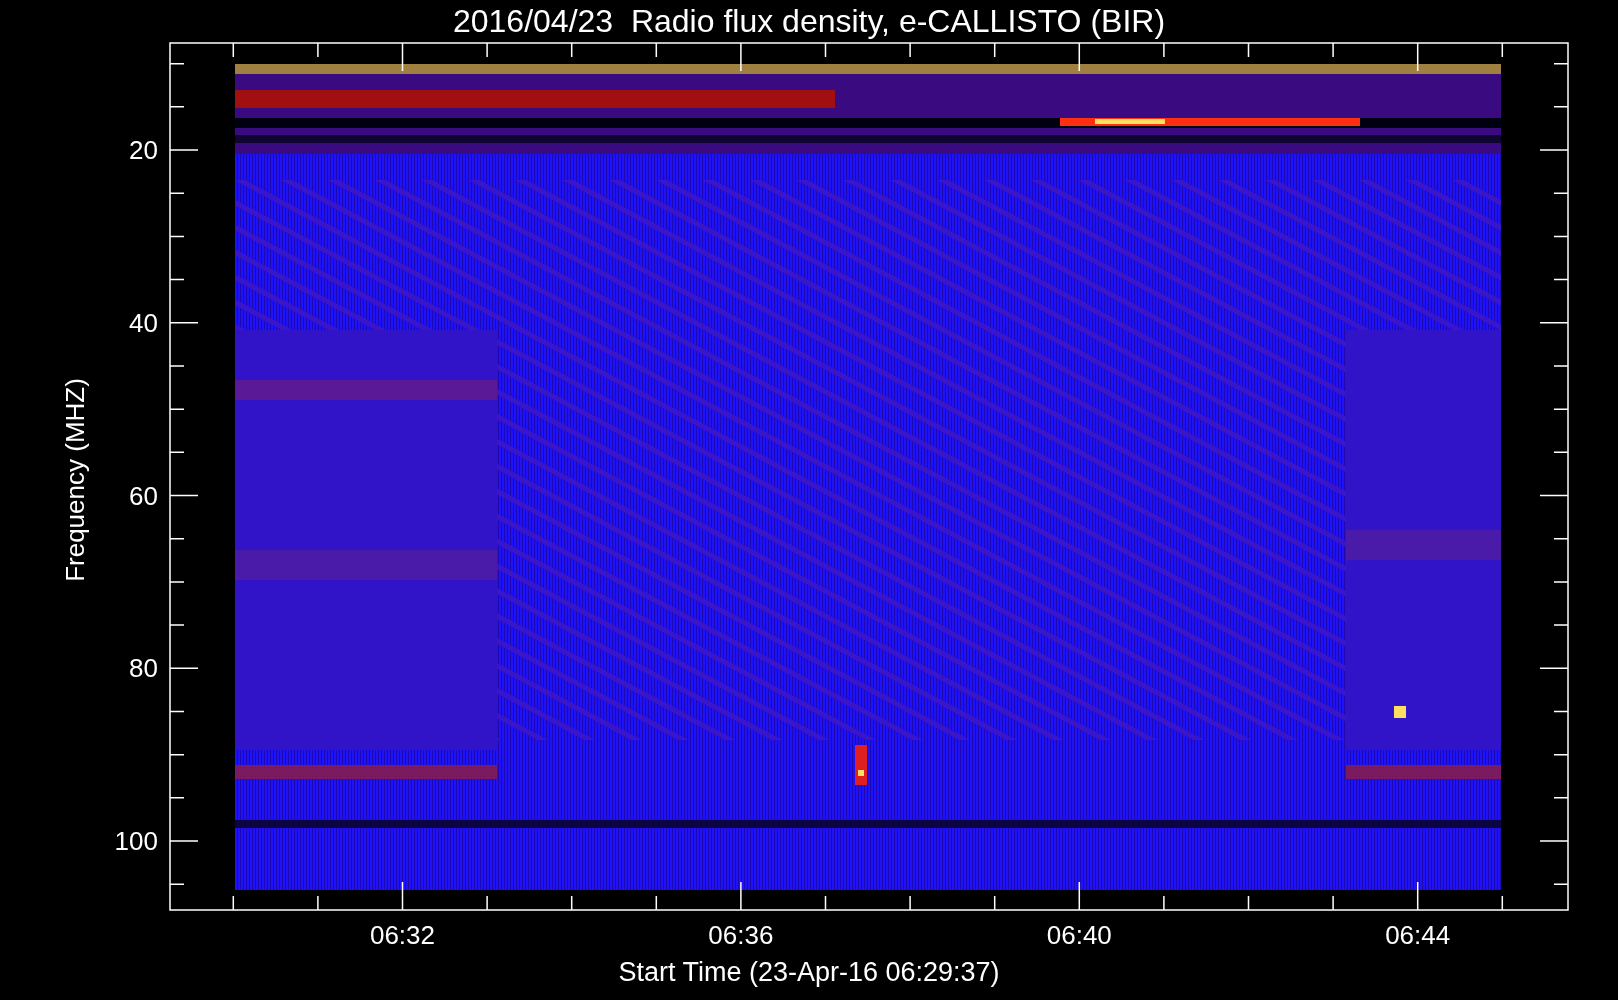 This screenshot has width=1618, height=1000. What do you see at coordinates (75, 480) in the screenshot?
I see `y-axis-label: Frequency (MHZ)` at bounding box center [75, 480].